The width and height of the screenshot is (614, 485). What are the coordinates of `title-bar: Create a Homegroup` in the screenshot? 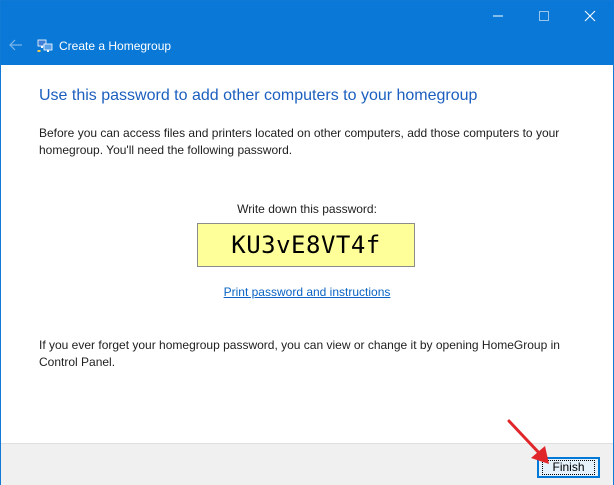 It's located at (307, 33).